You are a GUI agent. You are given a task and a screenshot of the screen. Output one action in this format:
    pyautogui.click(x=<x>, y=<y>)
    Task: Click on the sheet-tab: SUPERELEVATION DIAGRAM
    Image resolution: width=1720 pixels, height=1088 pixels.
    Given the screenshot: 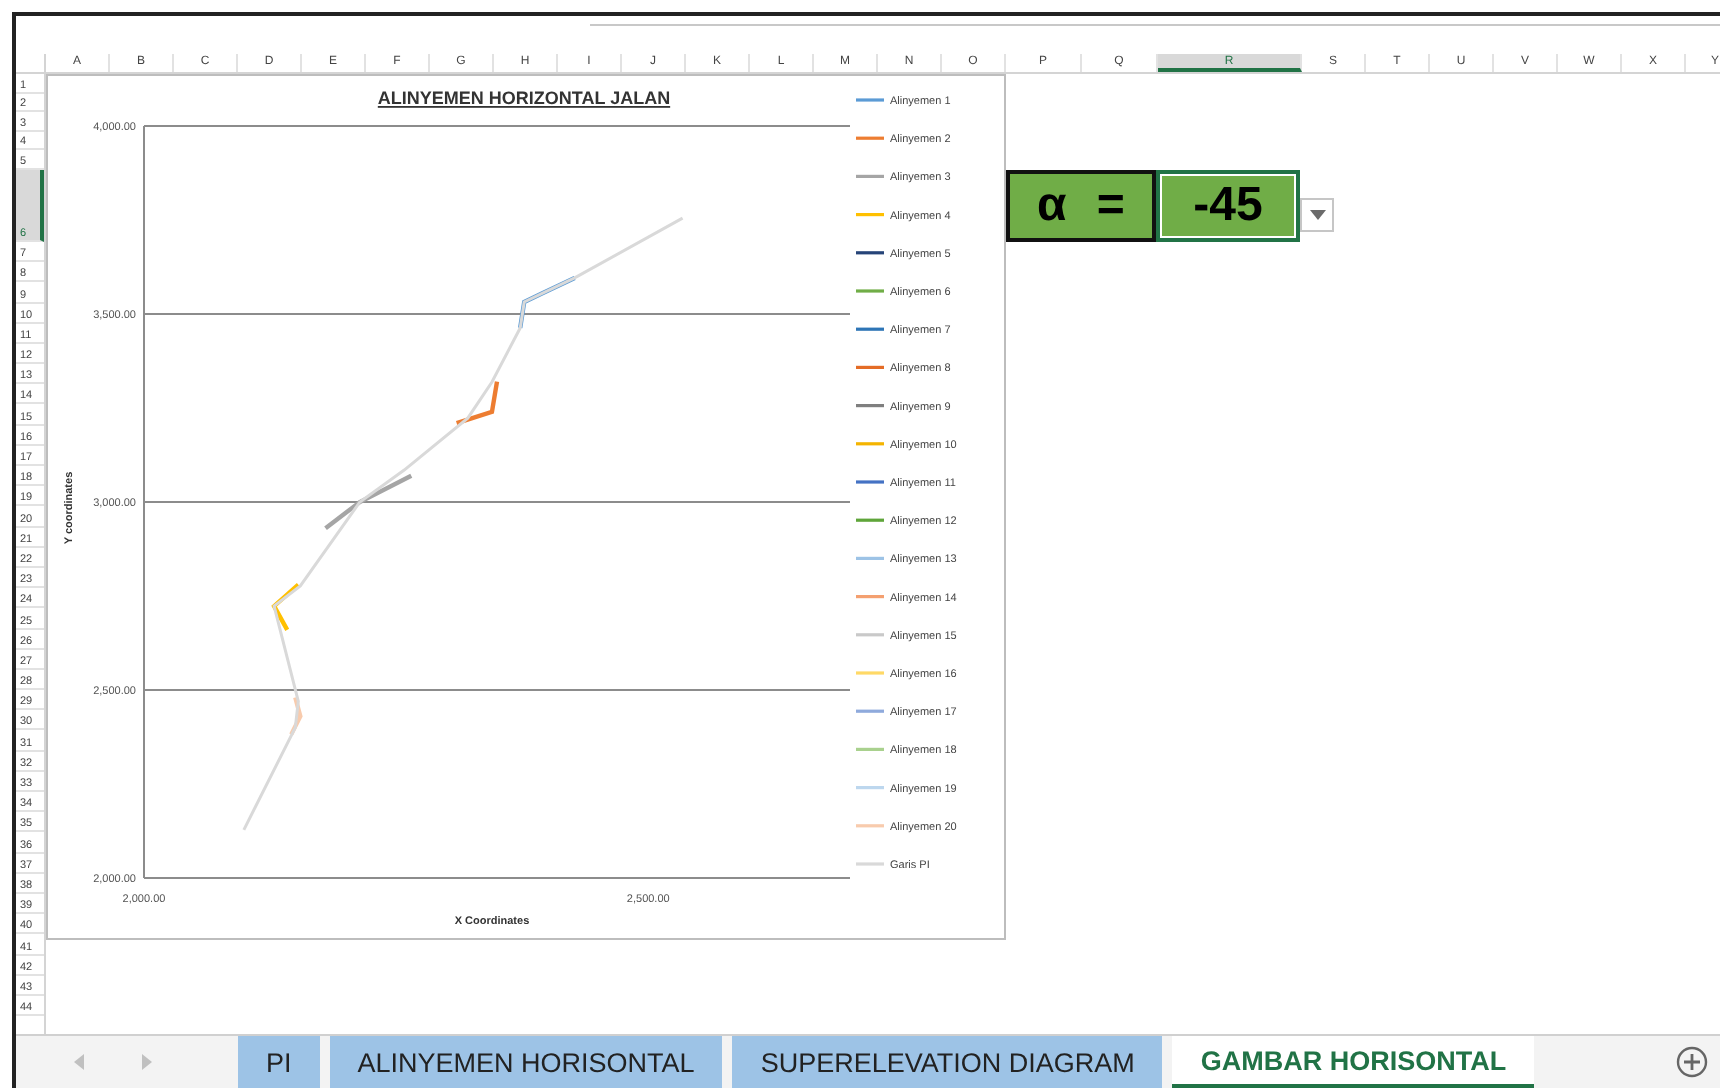 What is the action you would take?
    pyautogui.click(x=947, y=1062)
    